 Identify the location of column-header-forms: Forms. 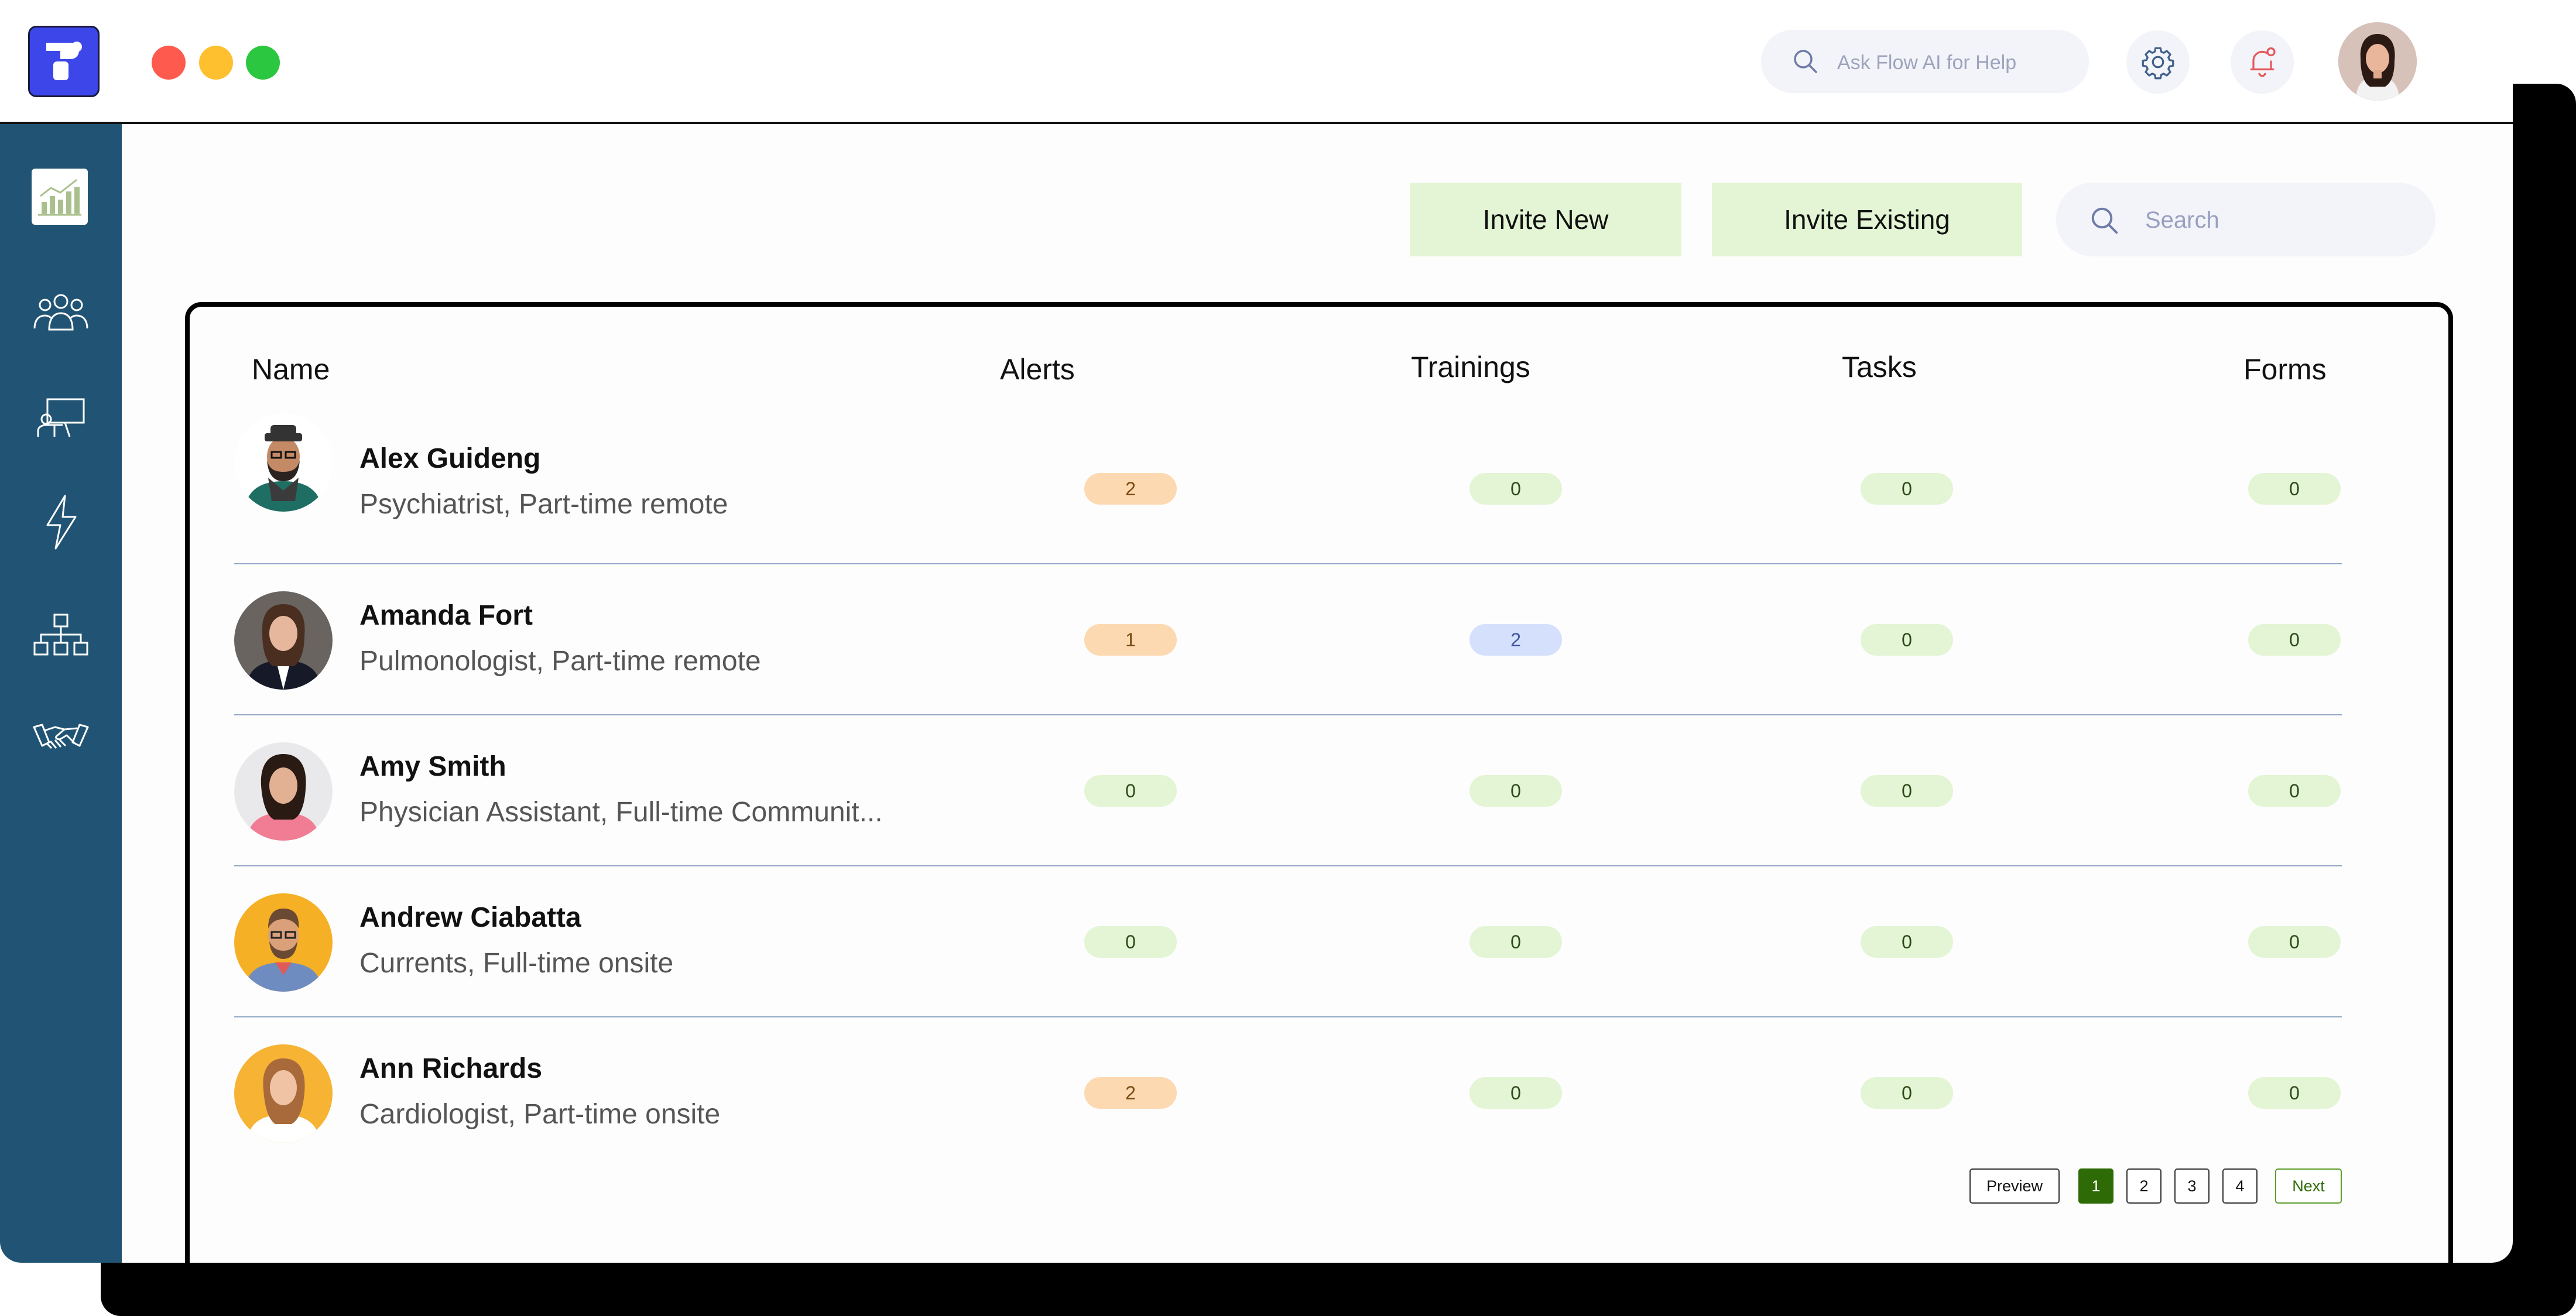
(2285, 369).